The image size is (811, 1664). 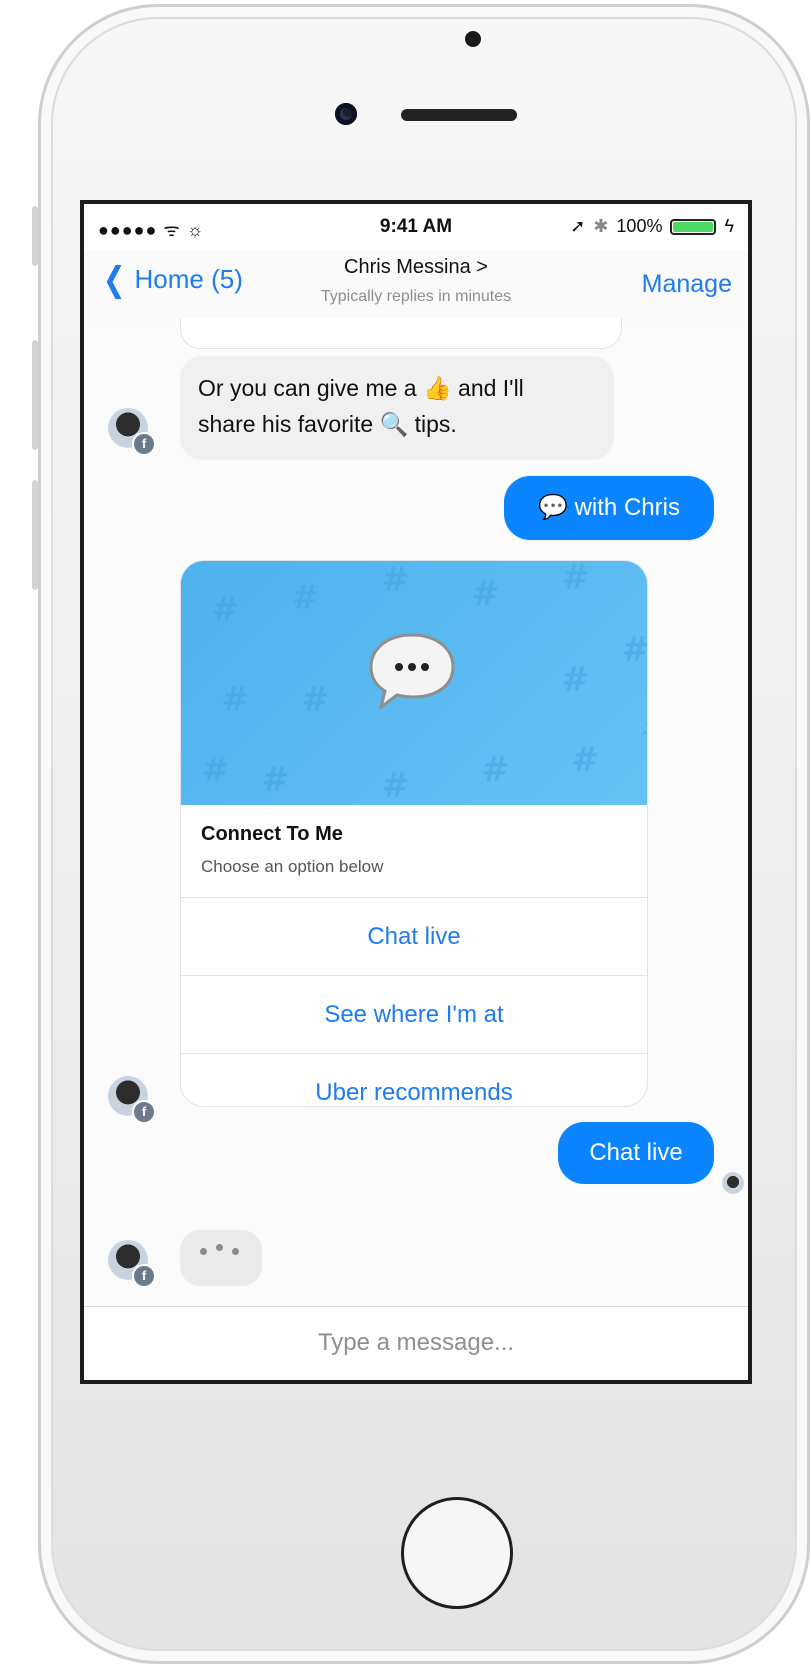 What do you see at coordinates (346, 114) in the screenshot?
I see `front-camera` at bounding box center [346, 114].